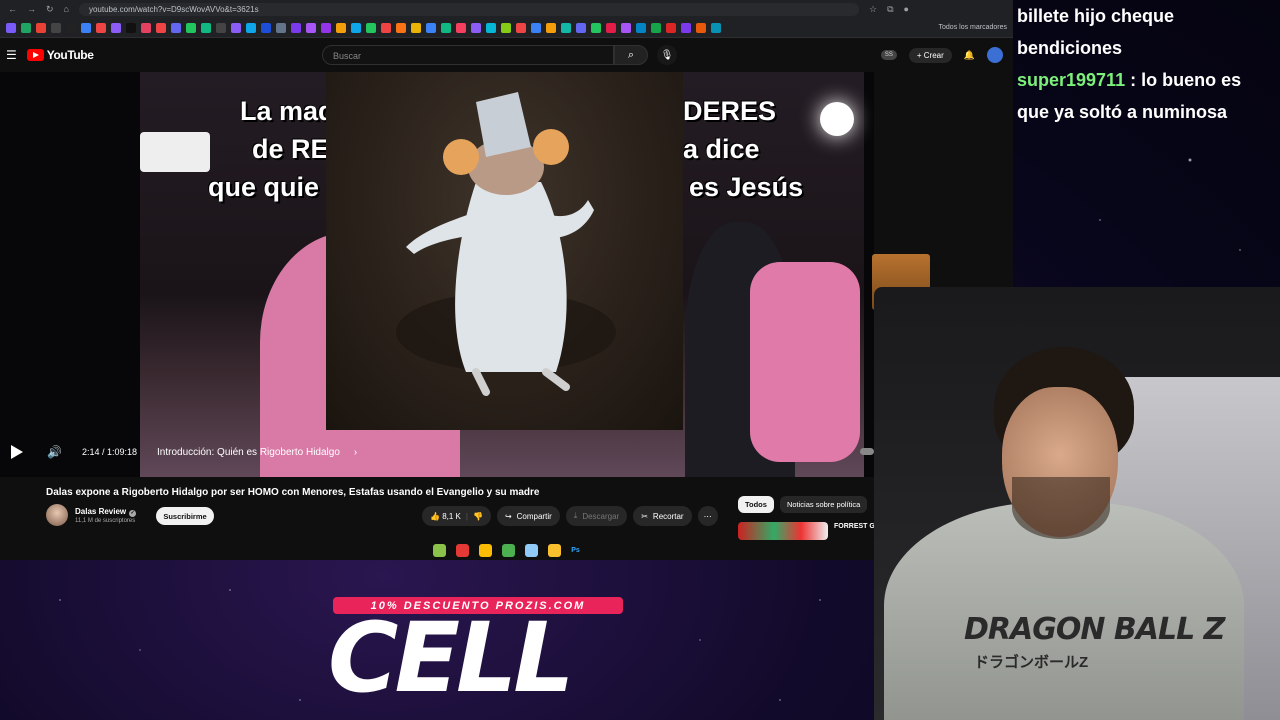 The height and width of the screenshot is (720, 1280). I want to click on share-button: ↪ Compartir, so click(528, 516).